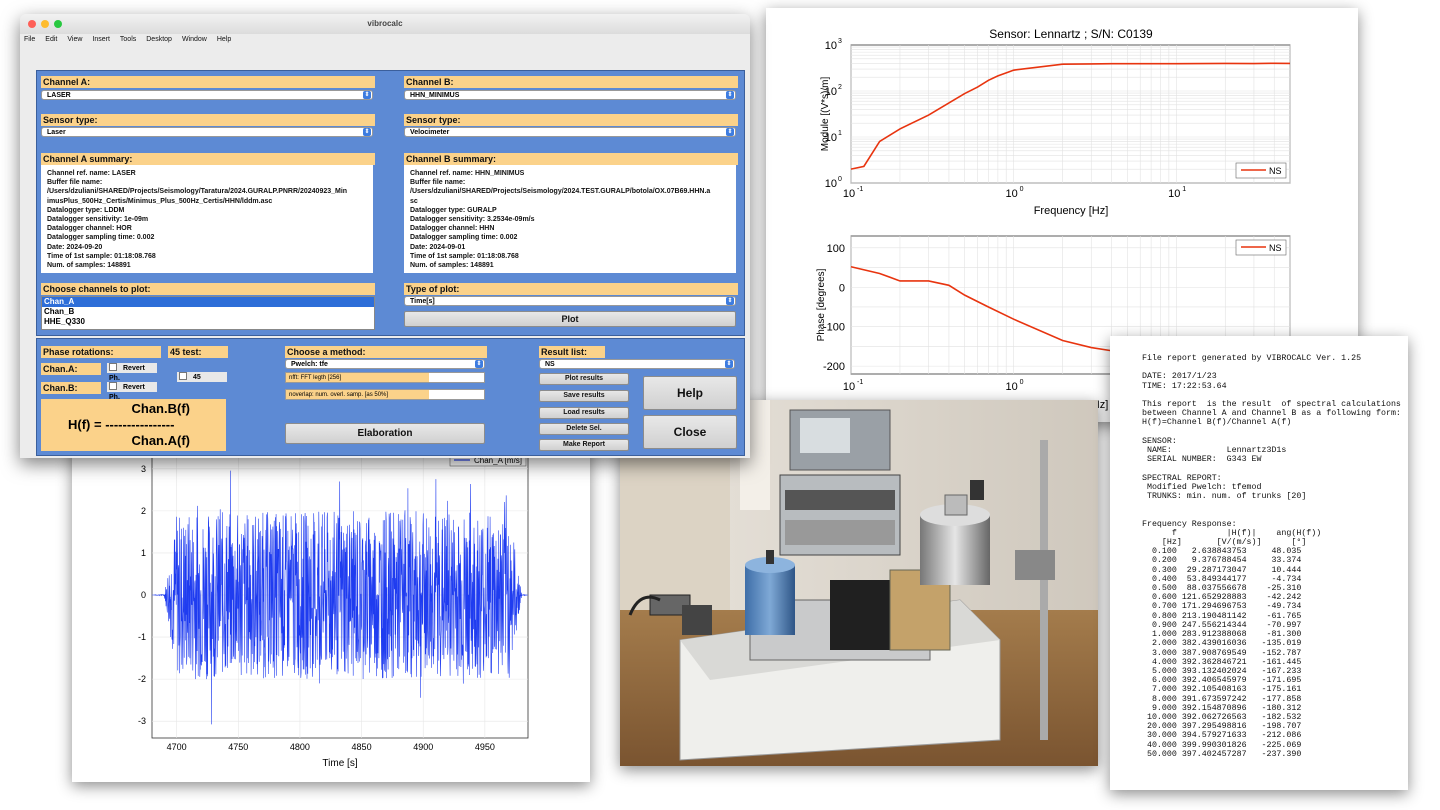 The image size is (1440, 810). Describe the element at coordinates (825, 114) in the screenshot. I see `y-axis-label: Module [(V*s)/m]` at that location.